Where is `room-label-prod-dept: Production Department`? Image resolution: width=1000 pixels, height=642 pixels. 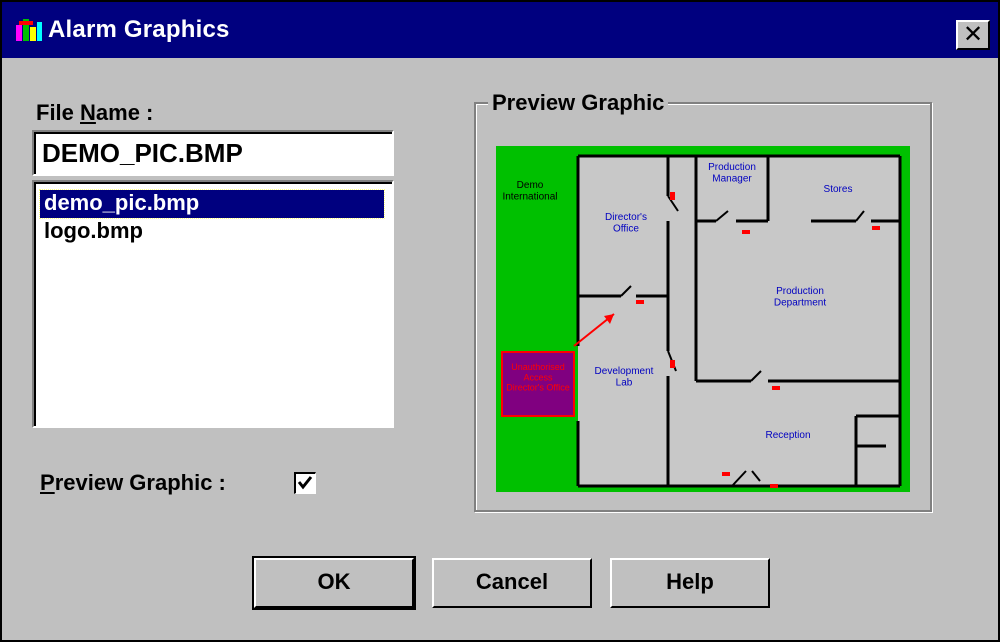
room-label-prod-dept: Production Department is located at coordinates (800, 297).